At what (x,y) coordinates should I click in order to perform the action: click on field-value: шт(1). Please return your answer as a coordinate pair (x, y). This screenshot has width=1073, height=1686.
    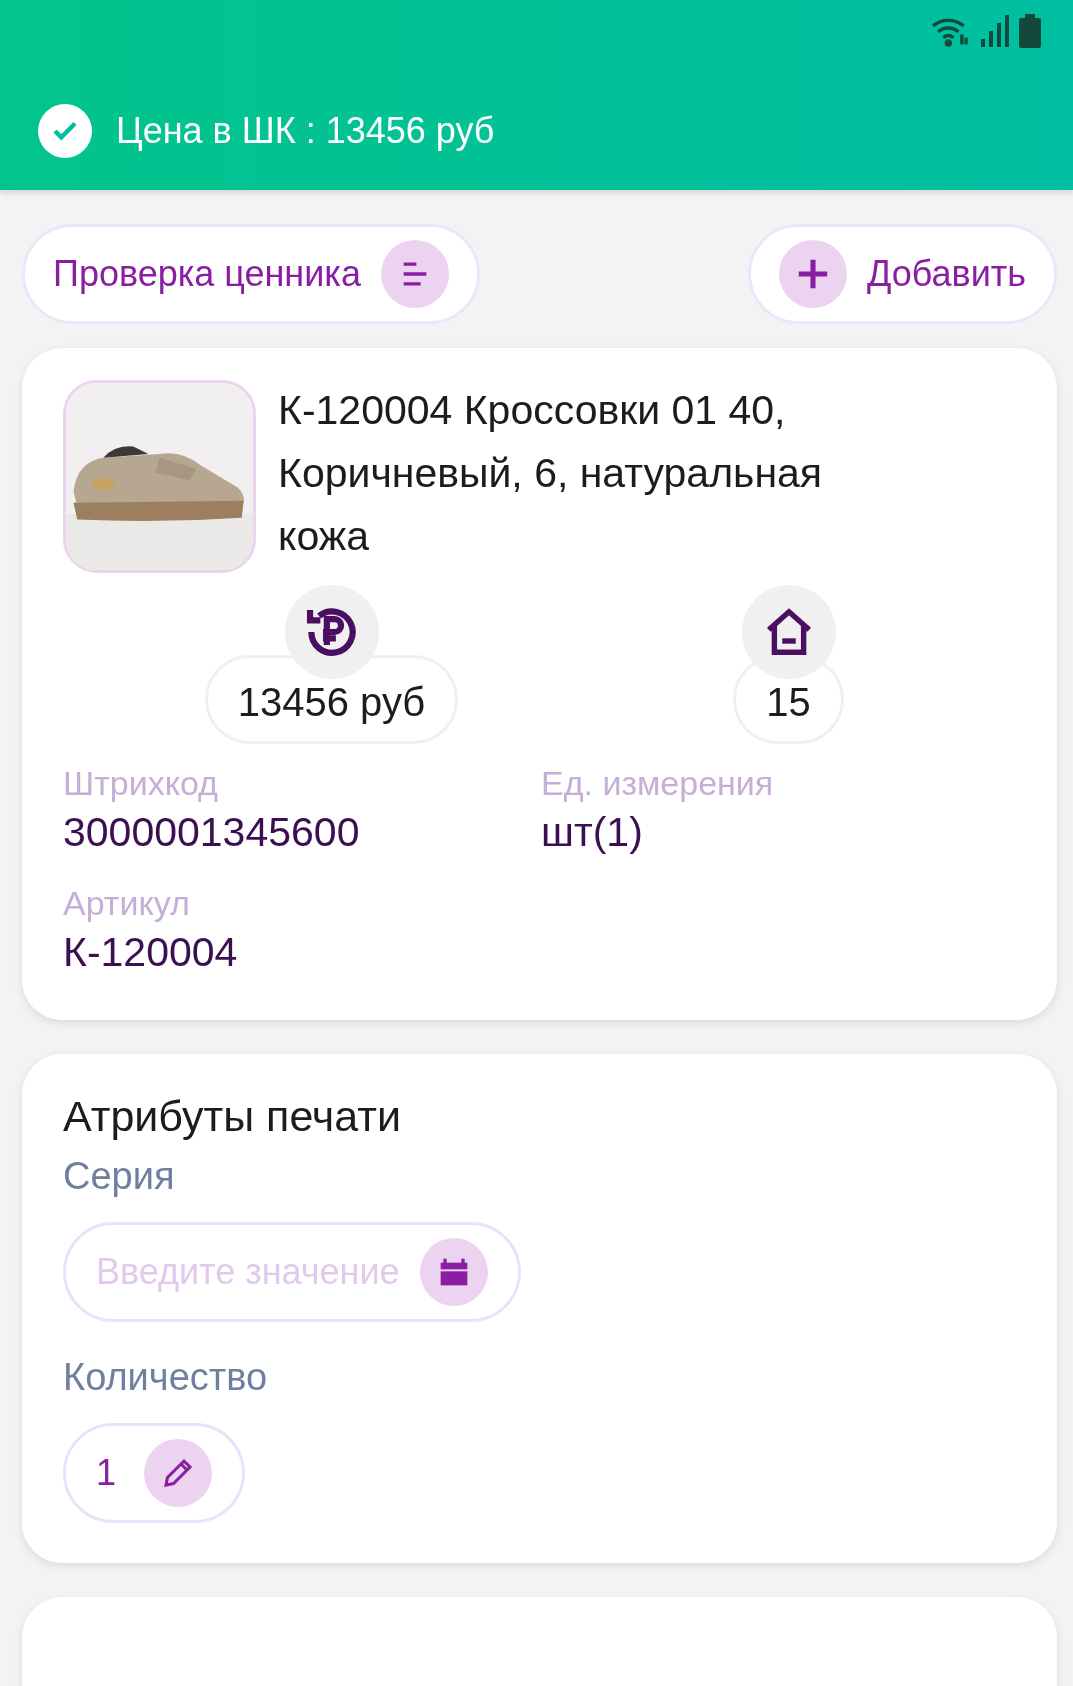
    Looking at the image, I should click on (592, 832).